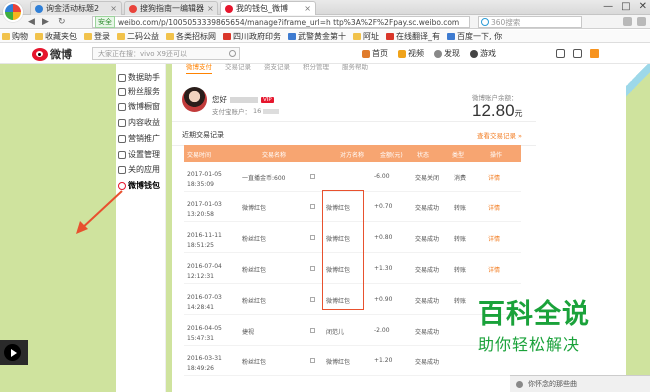 The width and height of the screenshot is (650, 392). I want to click on row-date: 2016-07-03, so click(204, 297).